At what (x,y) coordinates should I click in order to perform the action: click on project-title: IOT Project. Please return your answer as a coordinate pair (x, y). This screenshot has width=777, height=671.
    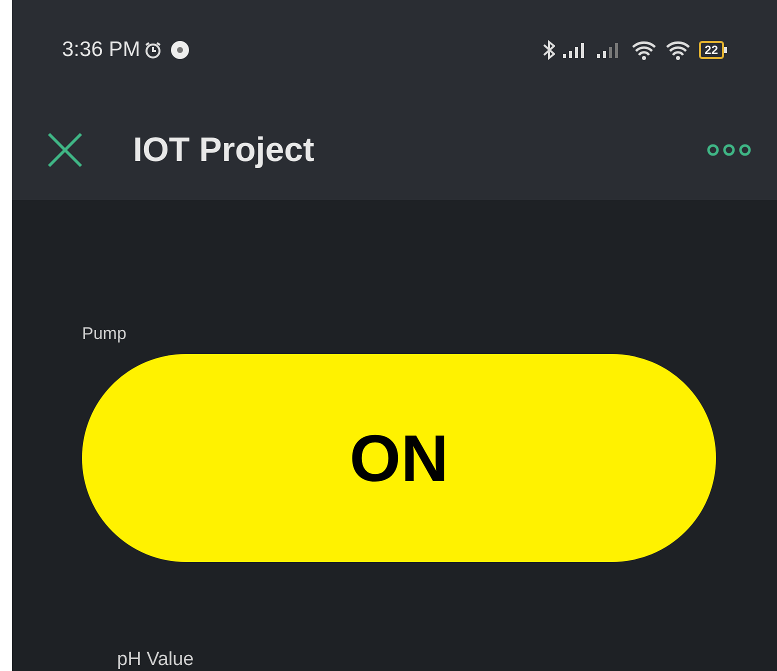
    Looking at the image, I should click on (223, 150).